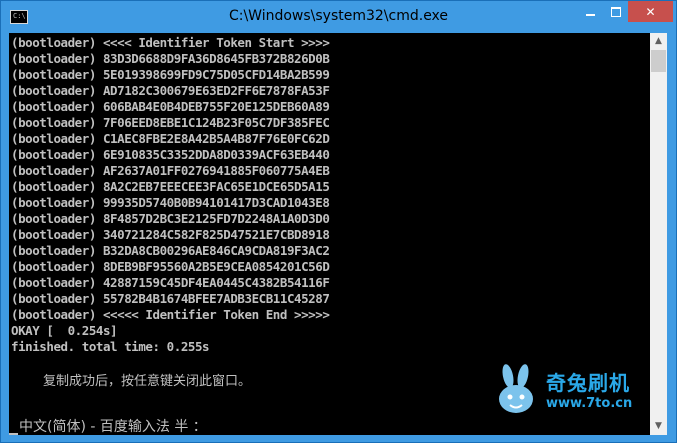 This screenshot has height=443, width=677. What do you see at coordinates (588, 383) in the screenshot?
I see `watermark-brand: 奇兔刷机` at bounding box center [588, 383].